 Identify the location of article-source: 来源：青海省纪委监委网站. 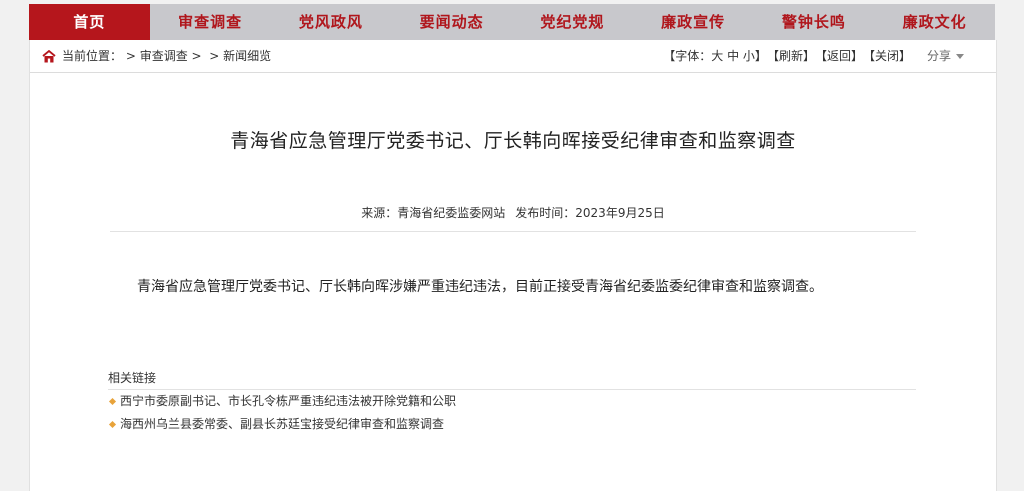
(433, 213).